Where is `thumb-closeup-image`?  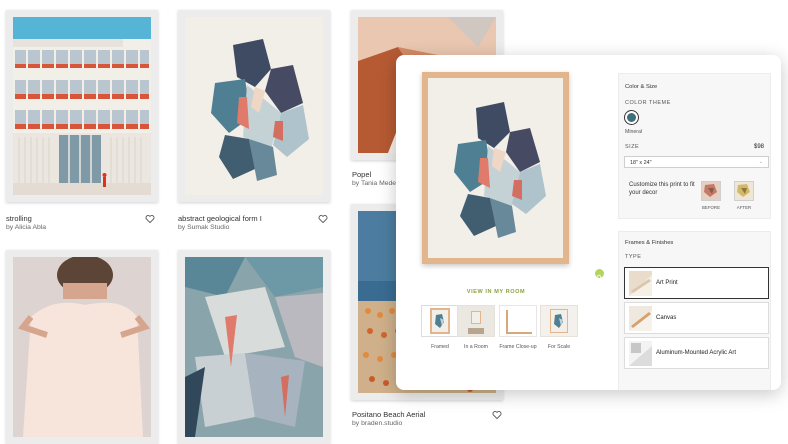
thumb-closeup-image is located at coordinates (519, 322).